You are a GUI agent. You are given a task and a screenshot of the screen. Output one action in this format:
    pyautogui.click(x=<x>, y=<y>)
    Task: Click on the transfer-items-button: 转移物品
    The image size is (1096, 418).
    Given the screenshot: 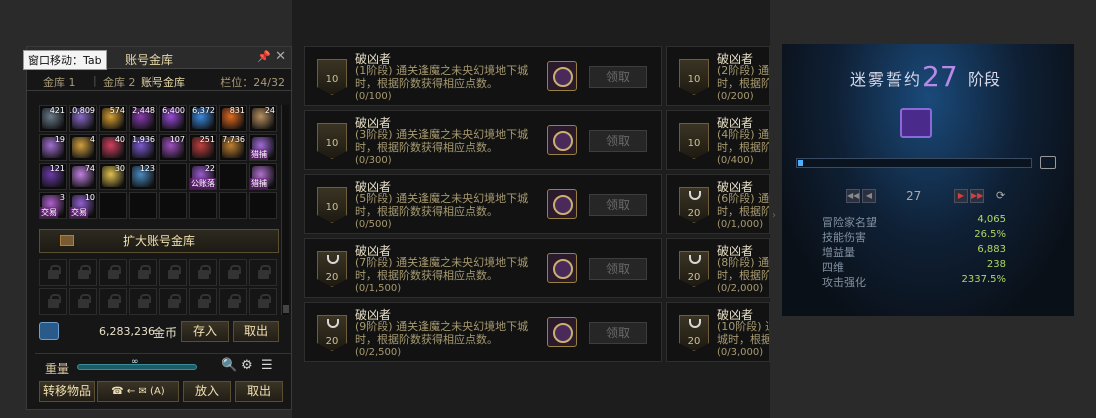 What is the action you would take?
    pyautogui.click(x=67, y=391)
    